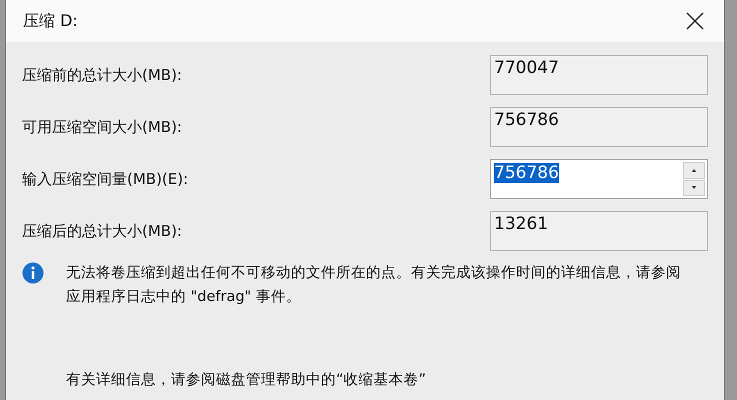 This screenshot has height=400, width=737. I want to click on help-text: 有关详细信息，请参阅磁盘管理帮助中的“收缩基本卷”, so click(247, 380).